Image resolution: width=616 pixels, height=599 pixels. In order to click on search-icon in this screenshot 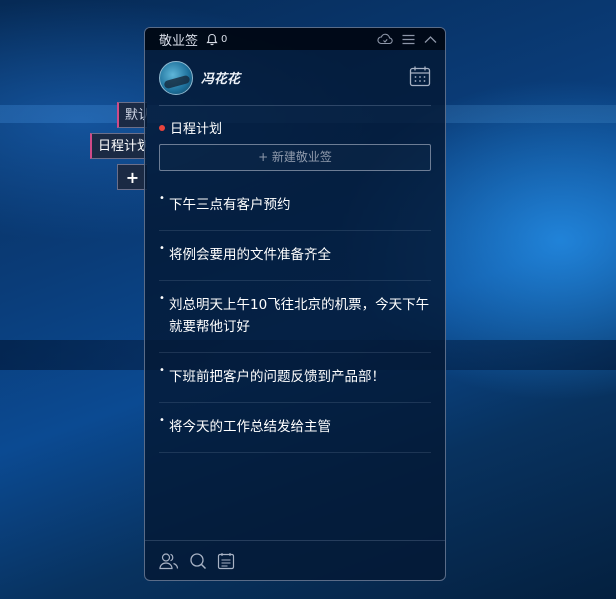, I will do `click(198, 561)`.